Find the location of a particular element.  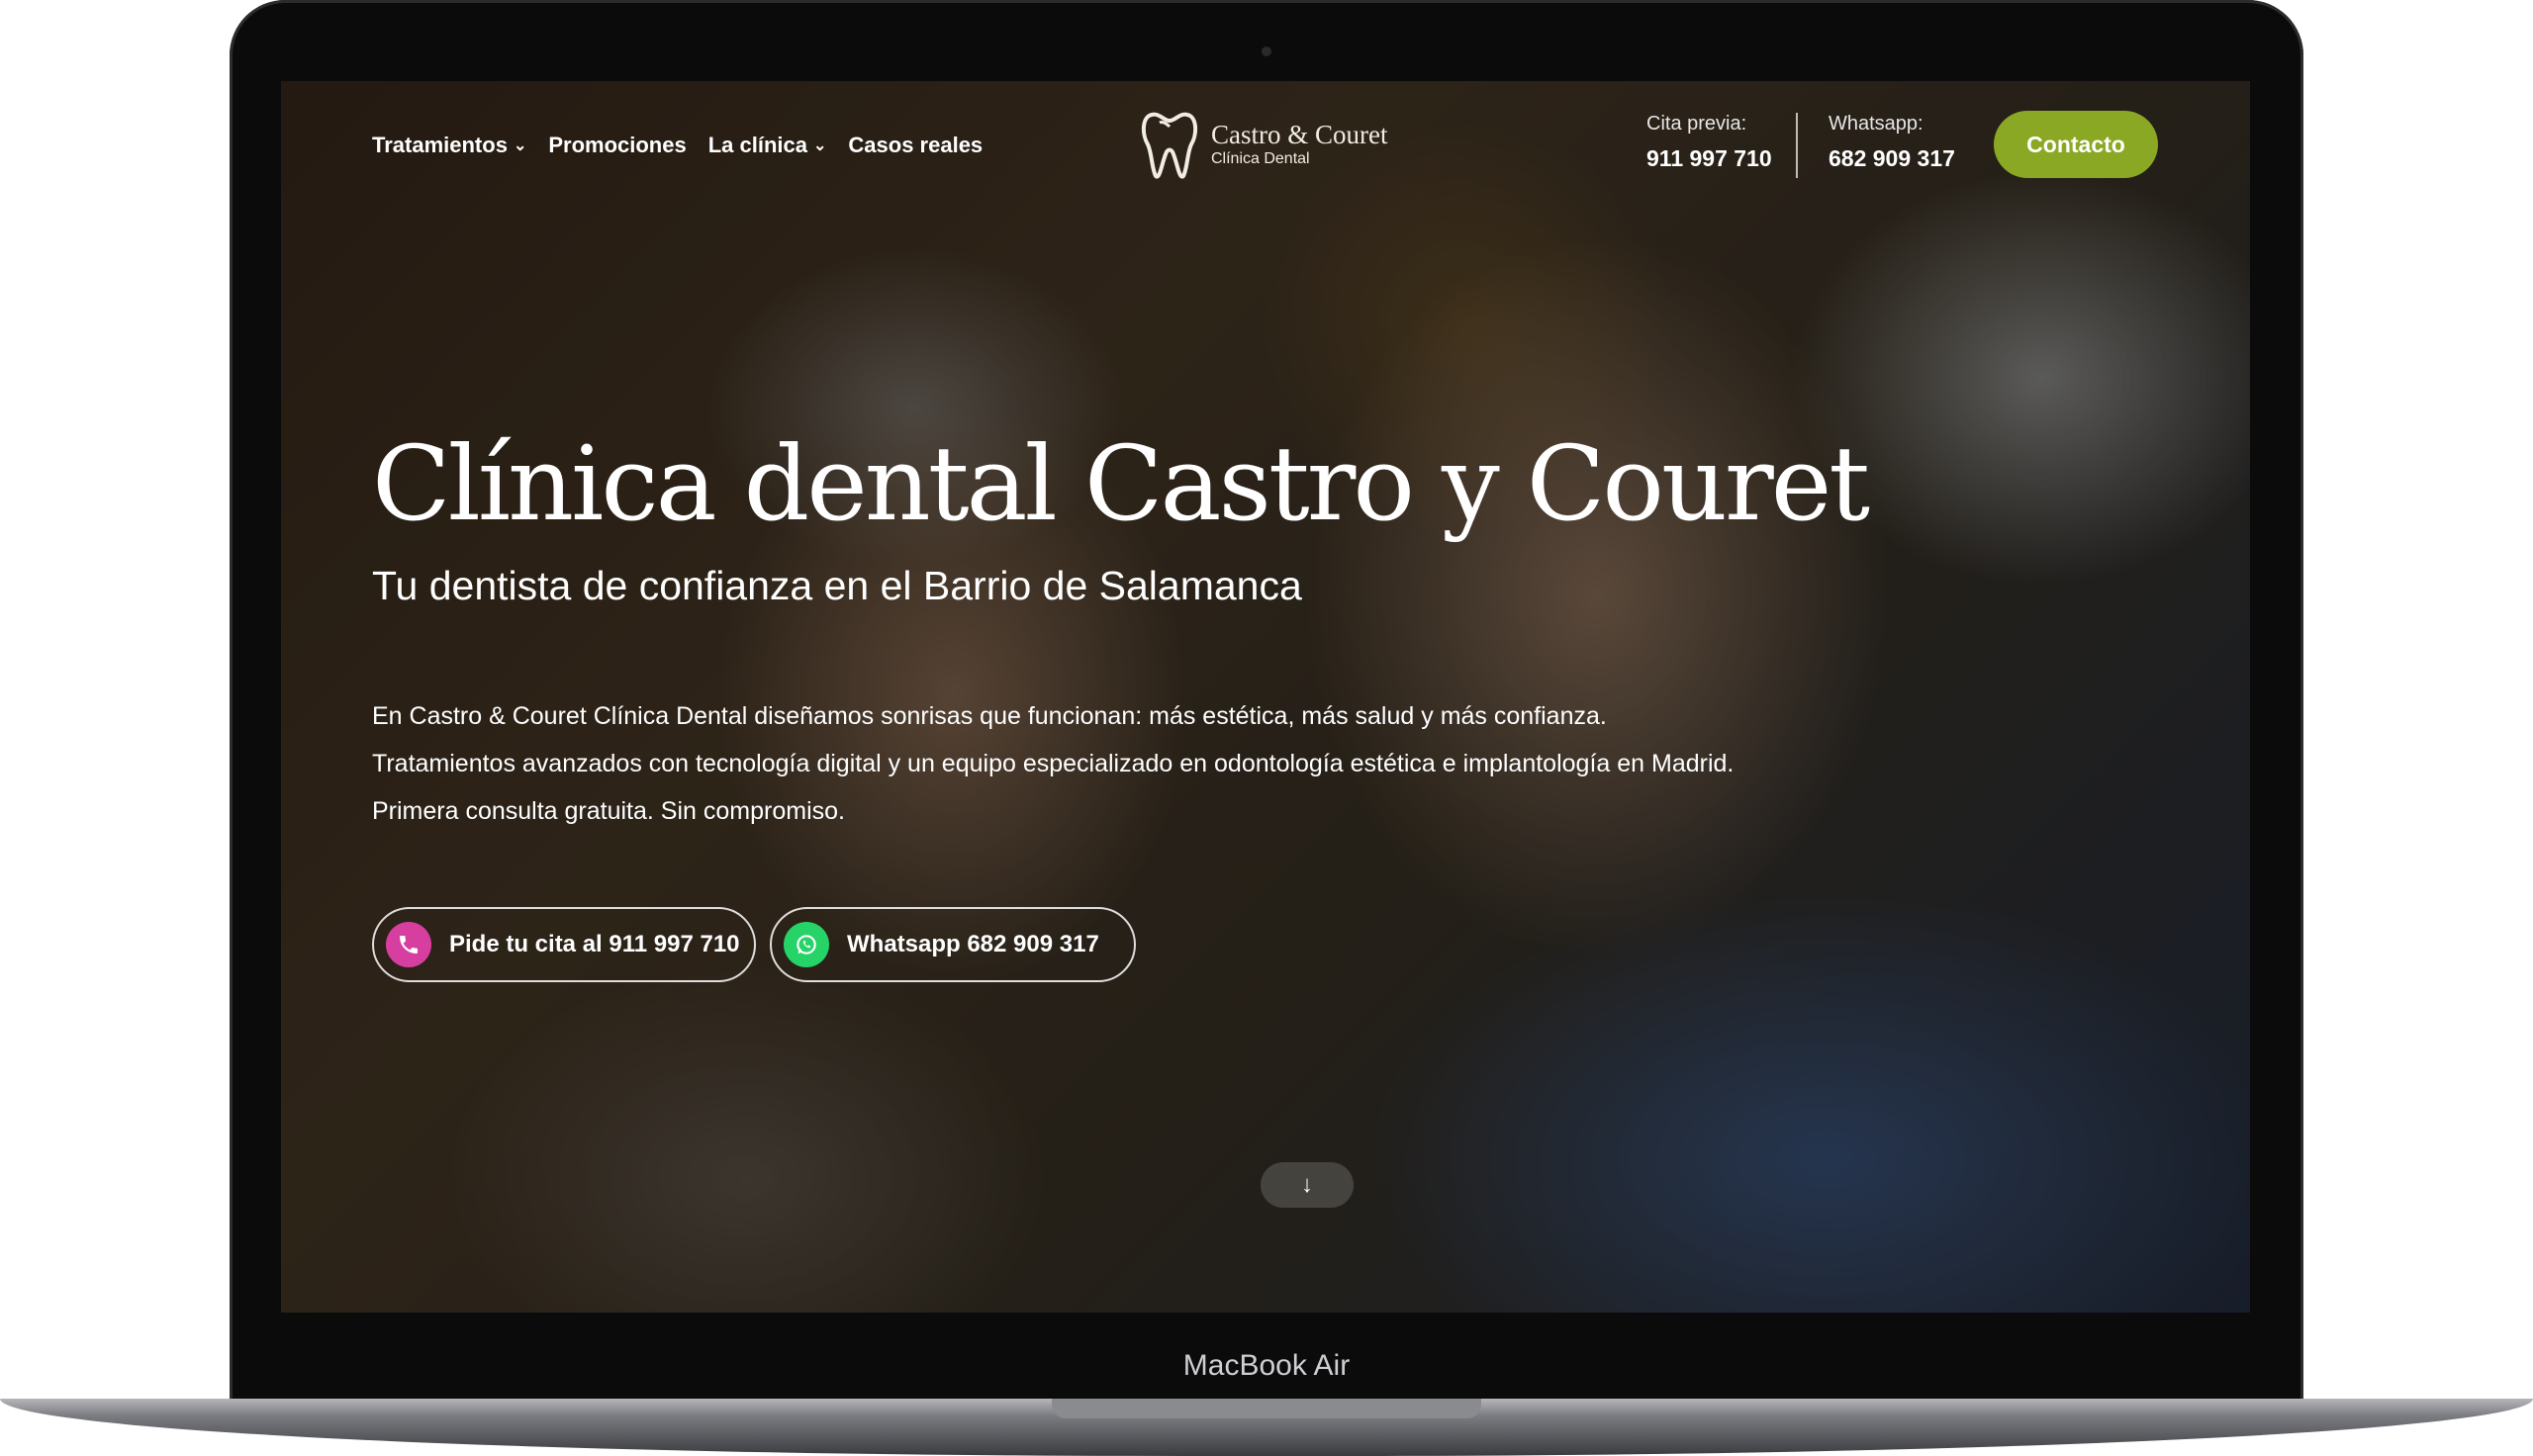

clinic-logo: Castro & Couret Clínica Dental is located at coordinates (1263, 144).